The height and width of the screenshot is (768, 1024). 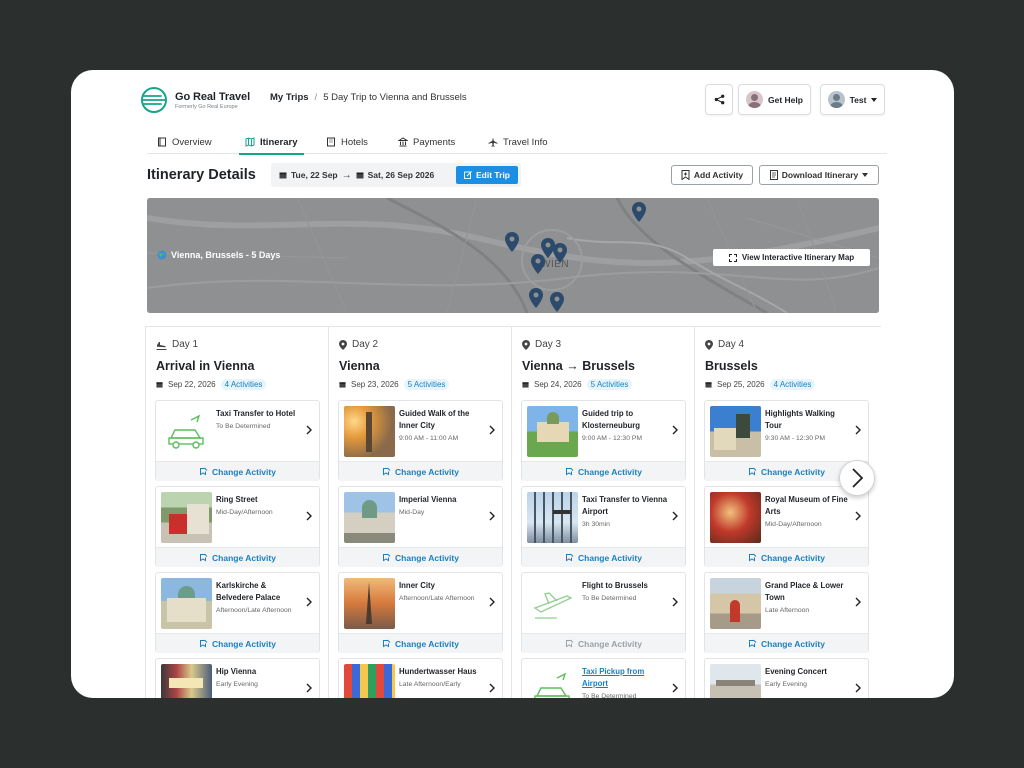 What do you see at coordinates (786, 603) in the screenshot?
I see `activity-details-link: Grand Place & Lower Town Late Afternoon` at bounding box center [786, 603].